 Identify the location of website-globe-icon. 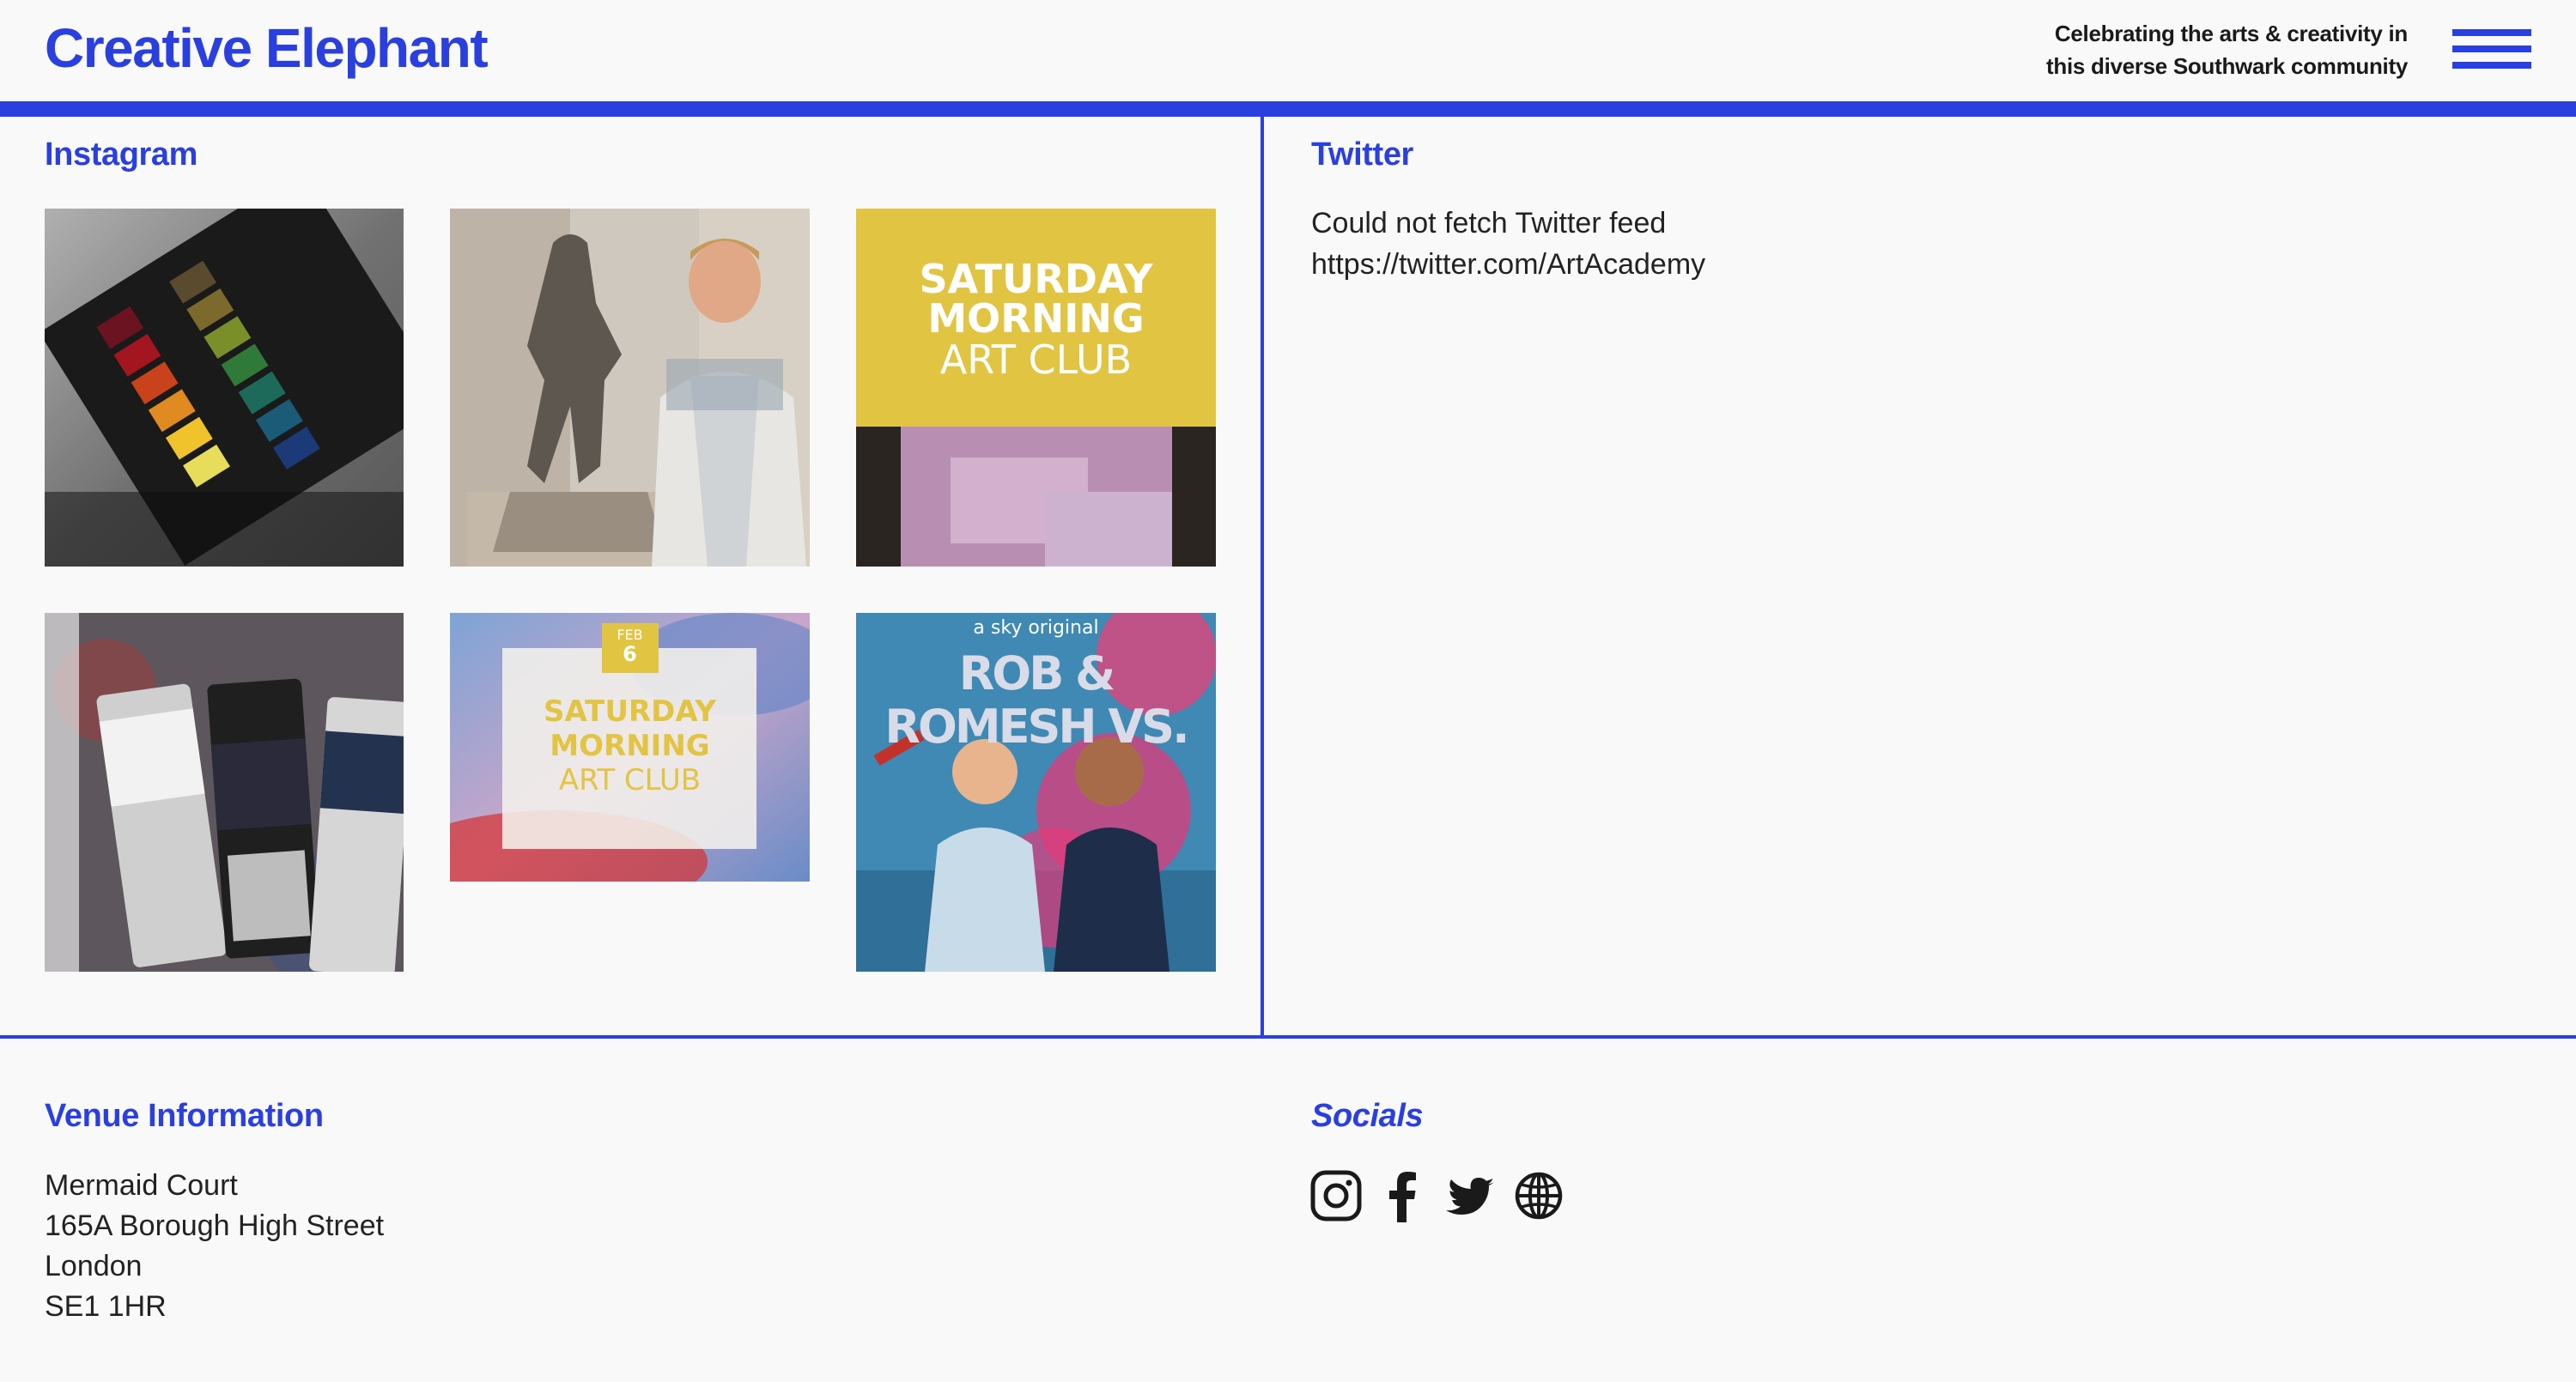
(1539, 1195).